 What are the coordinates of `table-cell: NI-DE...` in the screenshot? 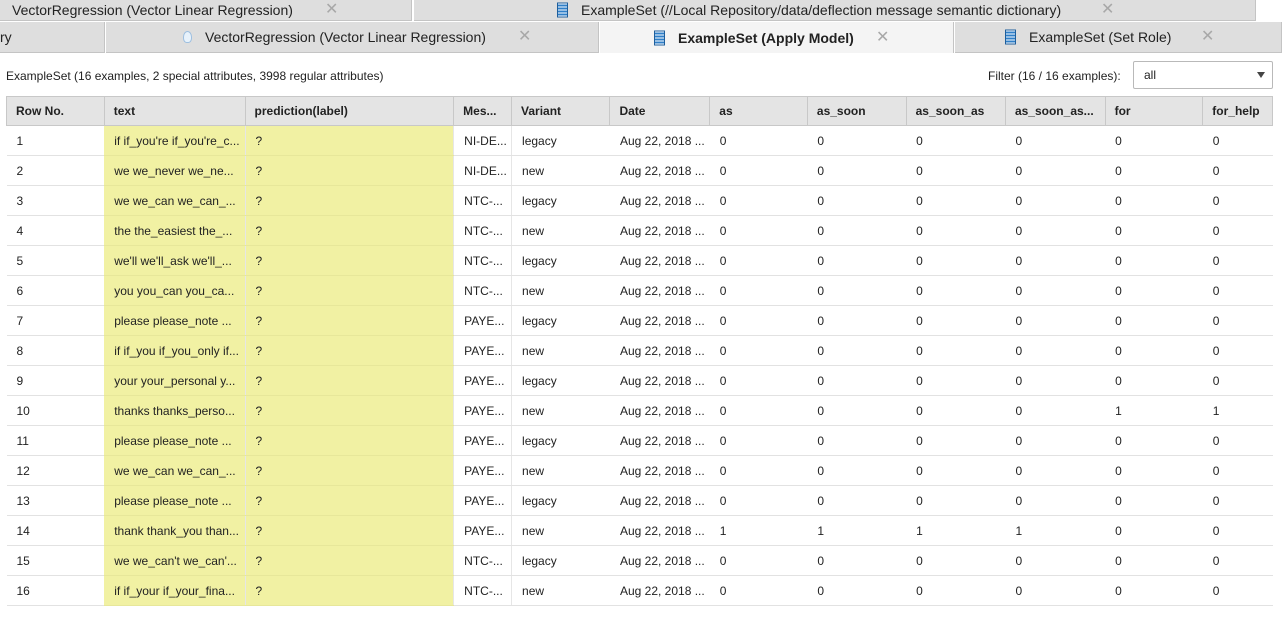 It's located at (483, 170).